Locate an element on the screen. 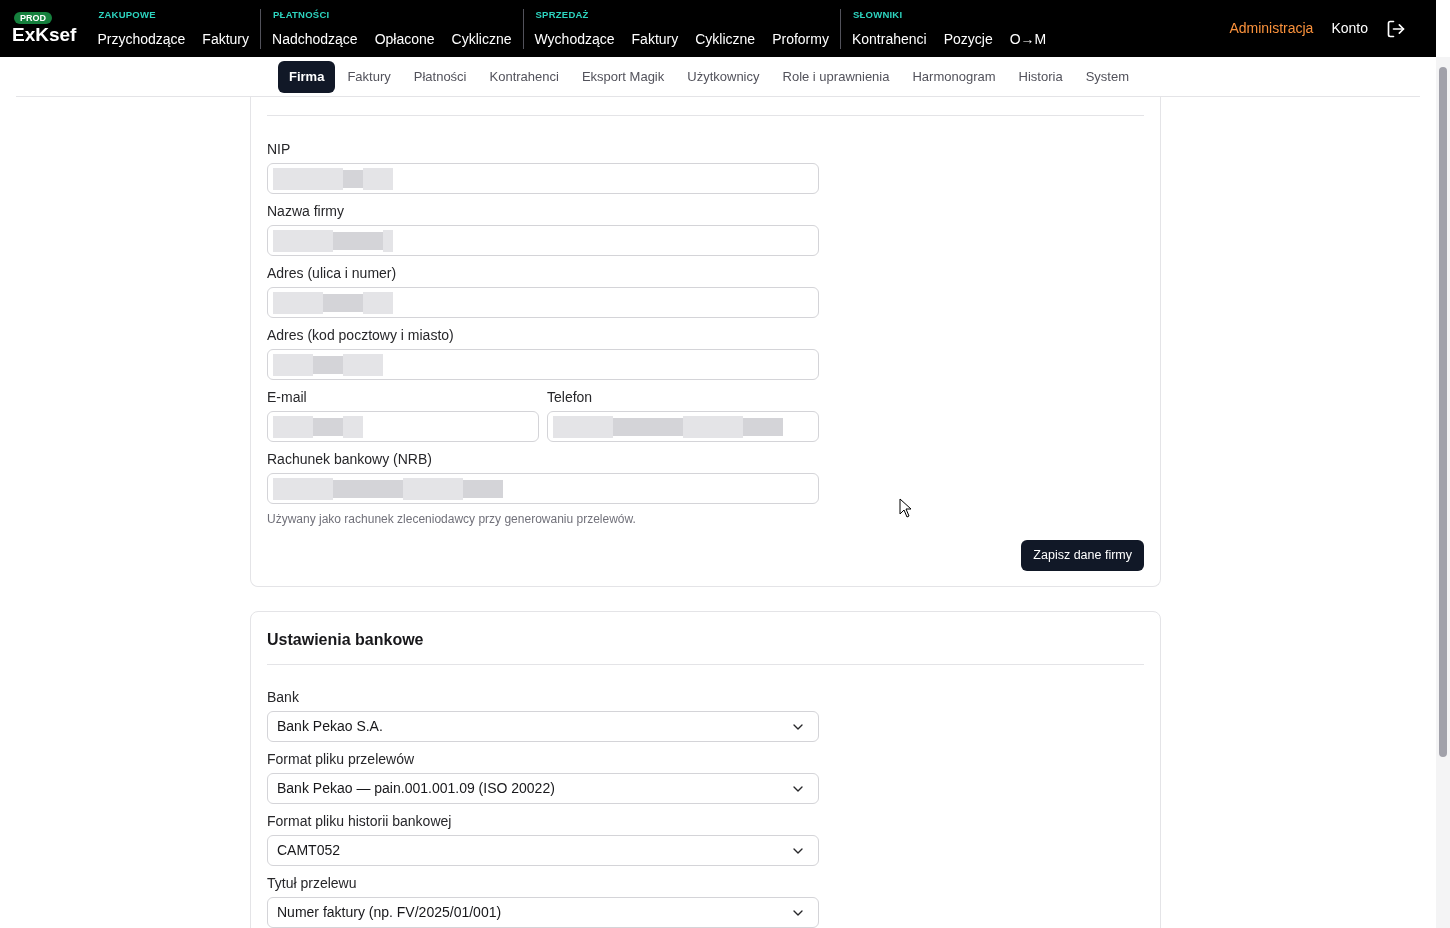 Image resolution: width=1450 pixels, height=928 pixels. scrollbar is located at coordinates (1443, 492).